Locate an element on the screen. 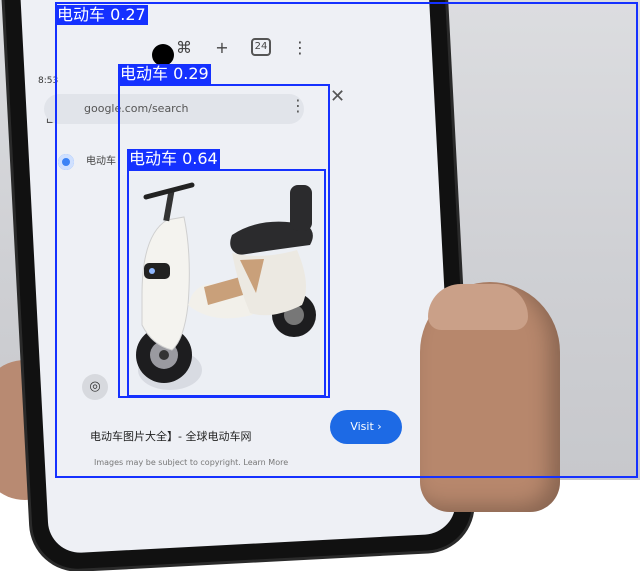 This screenshot has width=640, height=571. detection-label-2: 电动车 0.29 is located at coordinates (164, 74).